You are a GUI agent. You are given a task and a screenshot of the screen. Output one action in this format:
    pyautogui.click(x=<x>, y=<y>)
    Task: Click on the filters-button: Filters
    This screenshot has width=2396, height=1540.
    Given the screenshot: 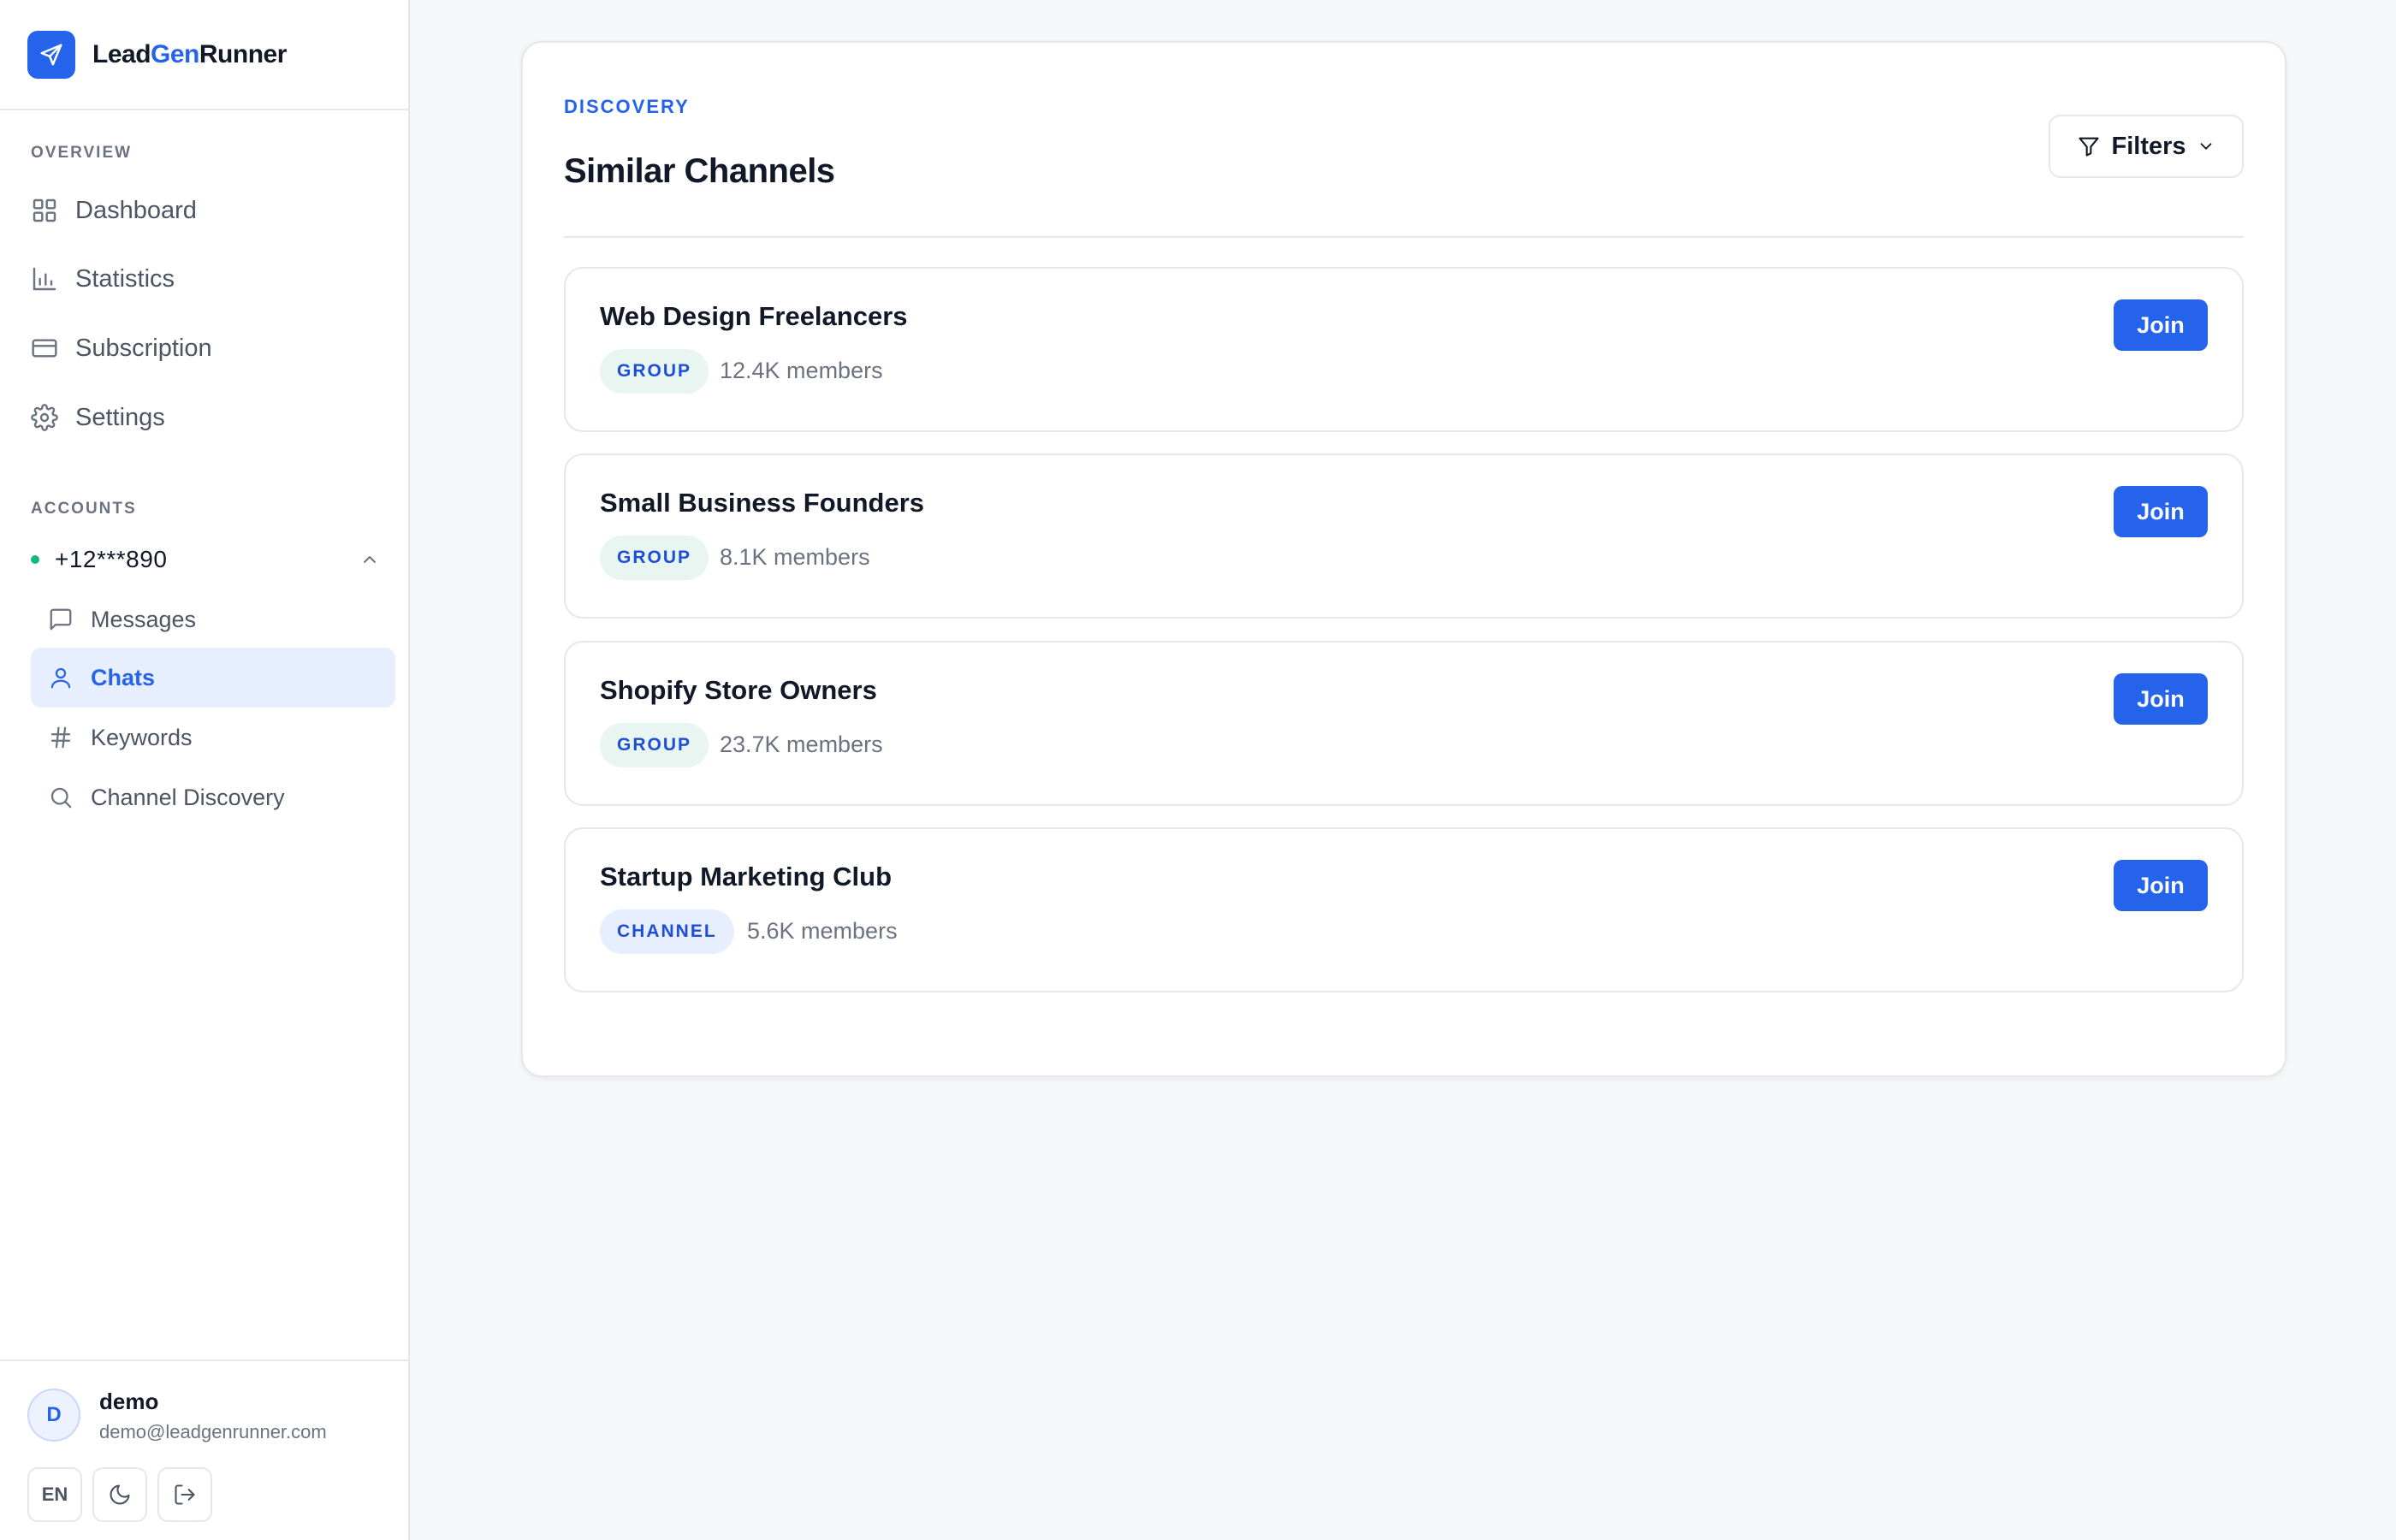 What is the action you would take?
    pyautogui.click(x=2146, y=146)
    